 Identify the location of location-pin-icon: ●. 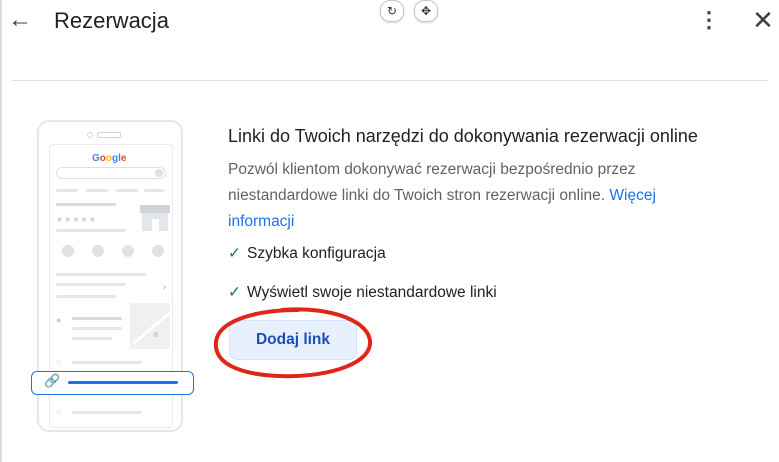
(59, 320).